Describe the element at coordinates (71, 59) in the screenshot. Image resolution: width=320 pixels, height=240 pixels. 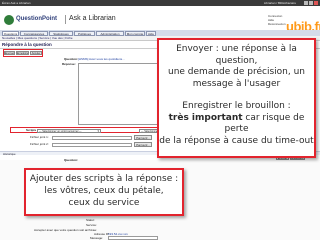
I see `question-label: Question:` at that location.